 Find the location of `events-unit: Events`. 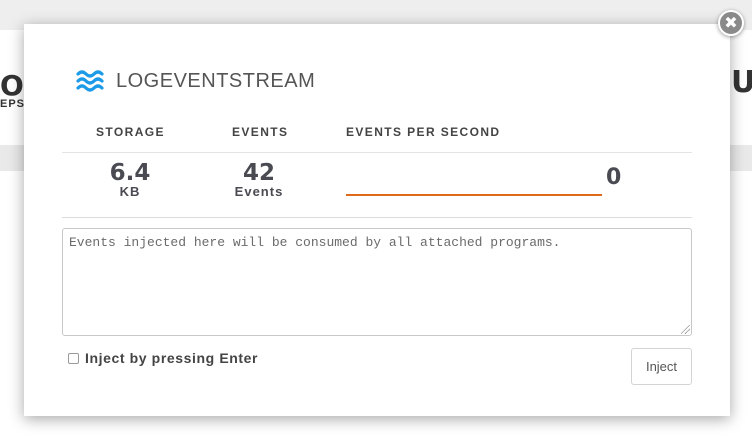

events-unit: Events is located at coordinates (259, 191).